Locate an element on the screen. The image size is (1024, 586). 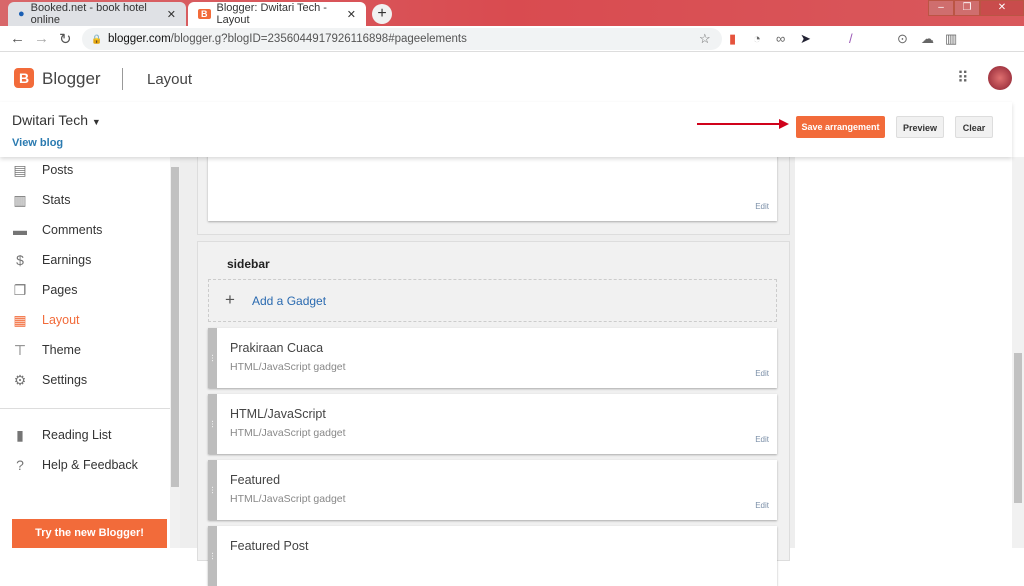
new-tab-button: + is located at coordinates (382, 14).